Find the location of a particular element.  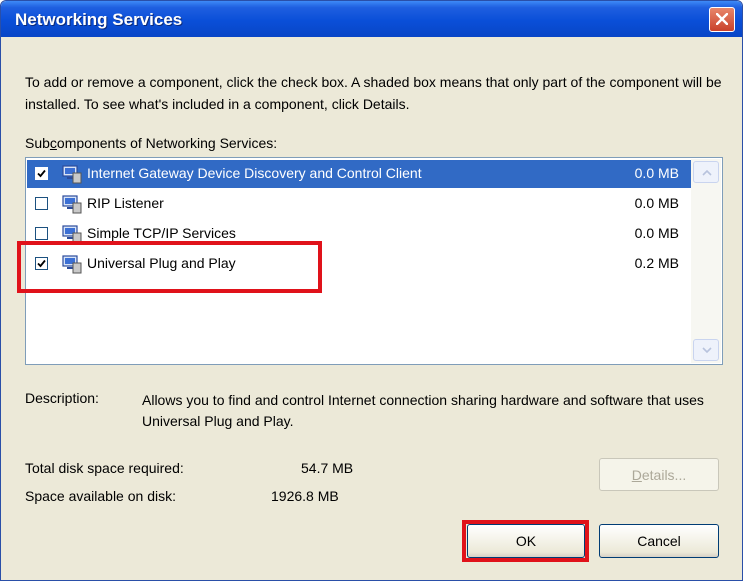

component-size: 0.2 MB is located at coordinates (656, 263).